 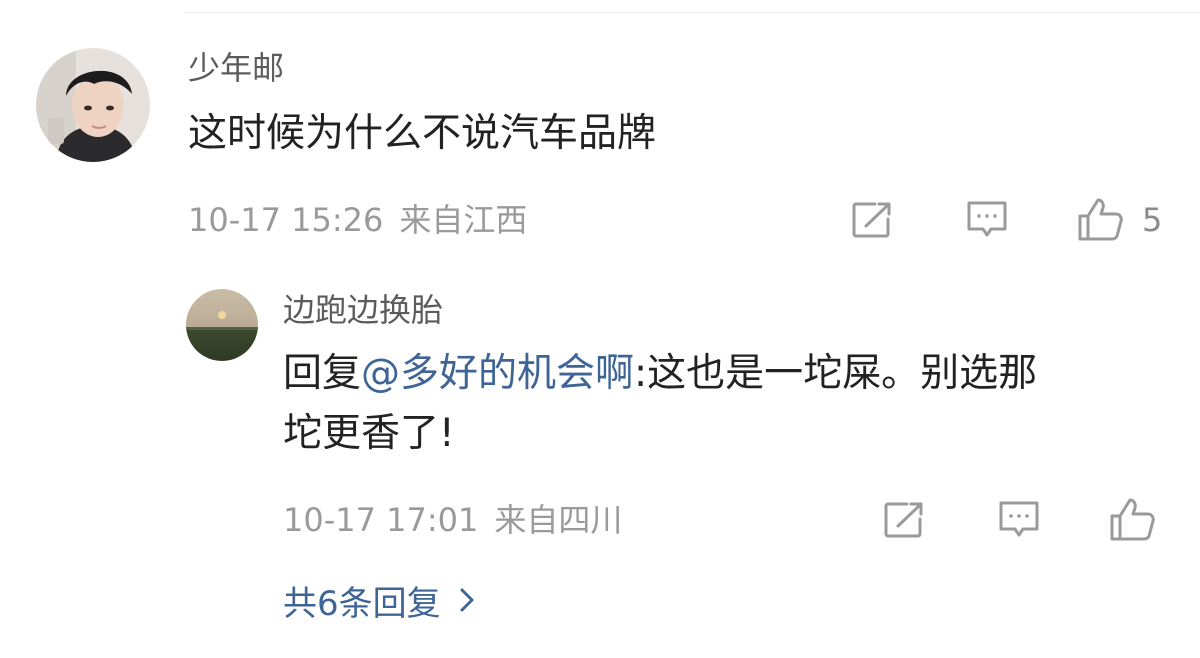 I want to click on reply-text: 回复@多好的机会啊:这也是一坨屎。别选那 坨更香了!, so click(x=660, y=404).